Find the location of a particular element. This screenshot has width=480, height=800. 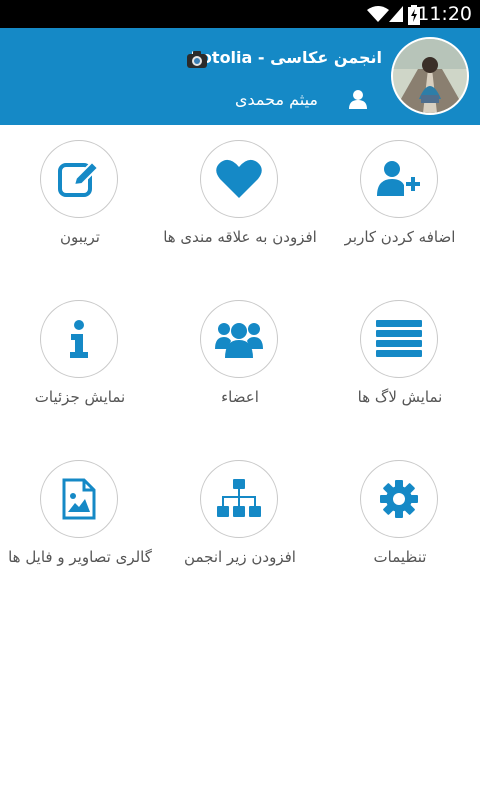

user-name: میثم محمدی is located at coordinates (276, 99).